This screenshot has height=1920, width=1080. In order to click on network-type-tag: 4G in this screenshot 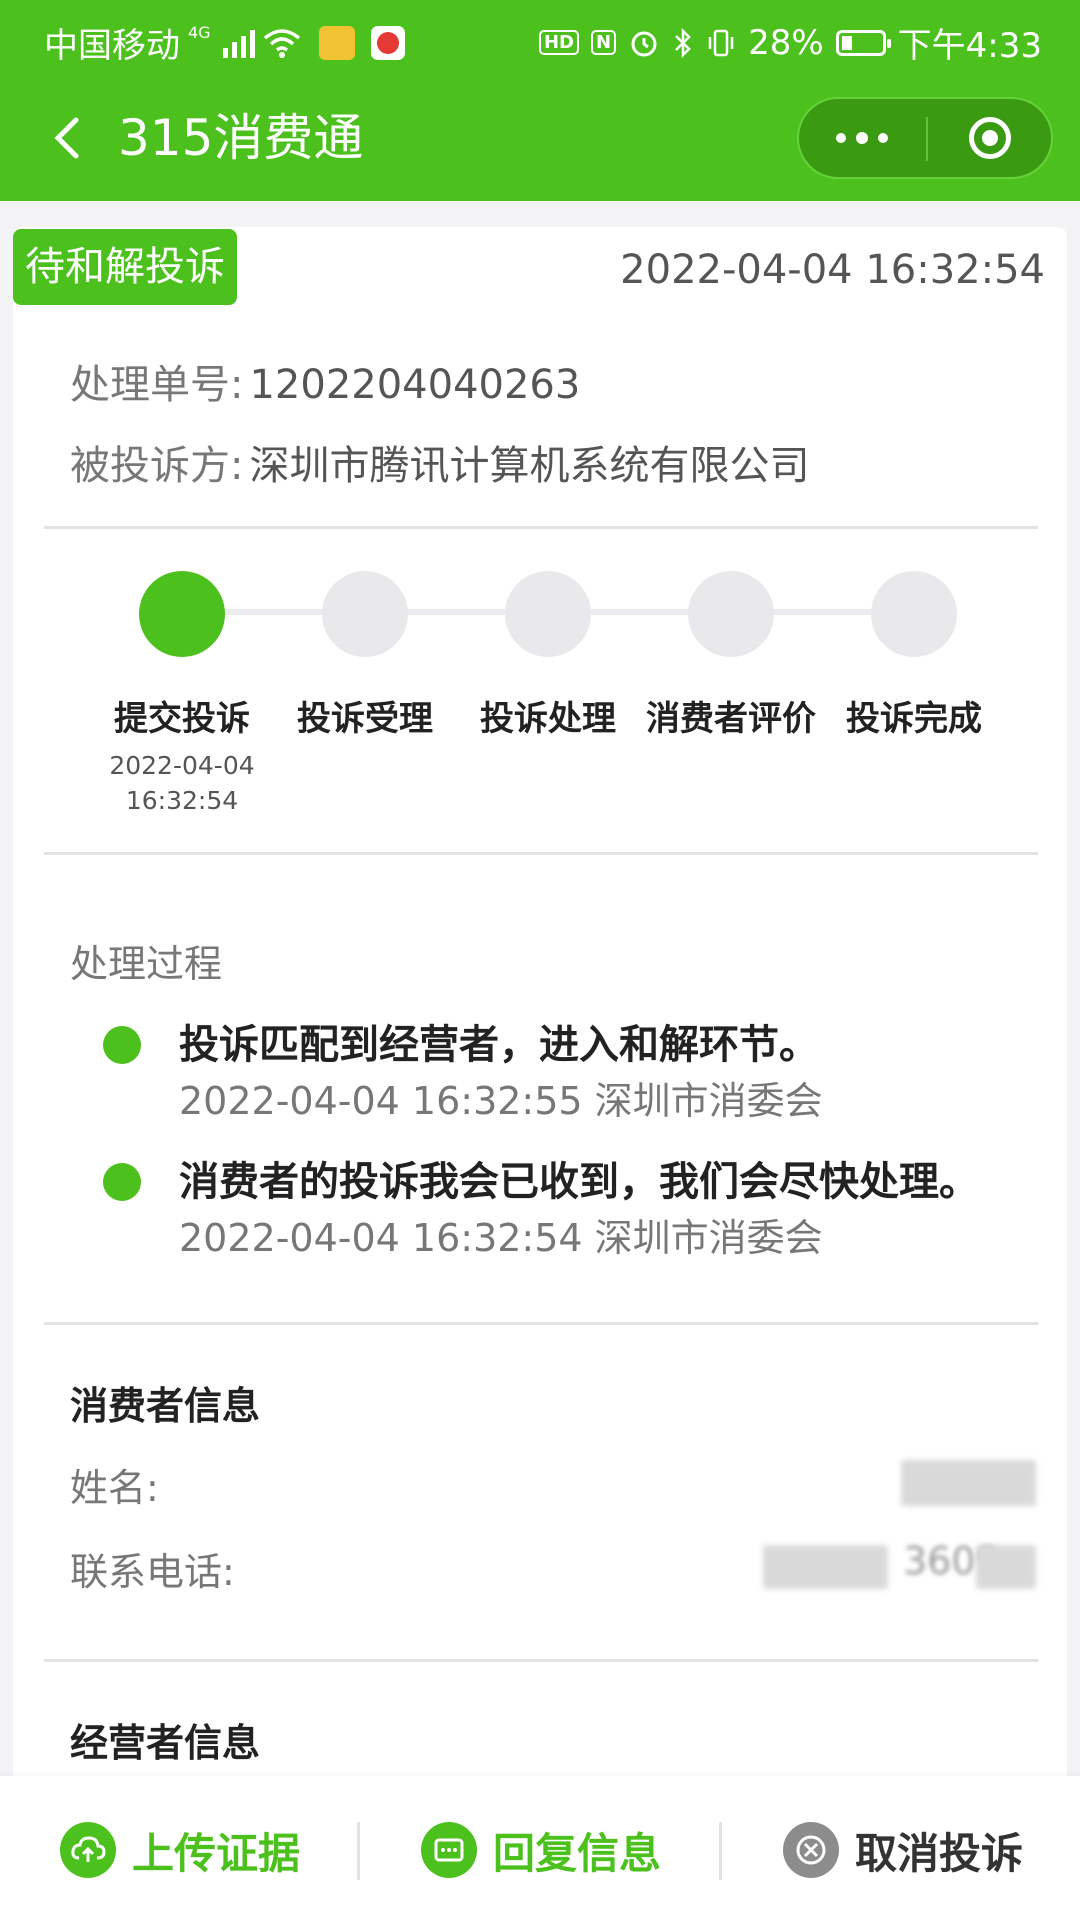, I will do `click(199, 32)`.